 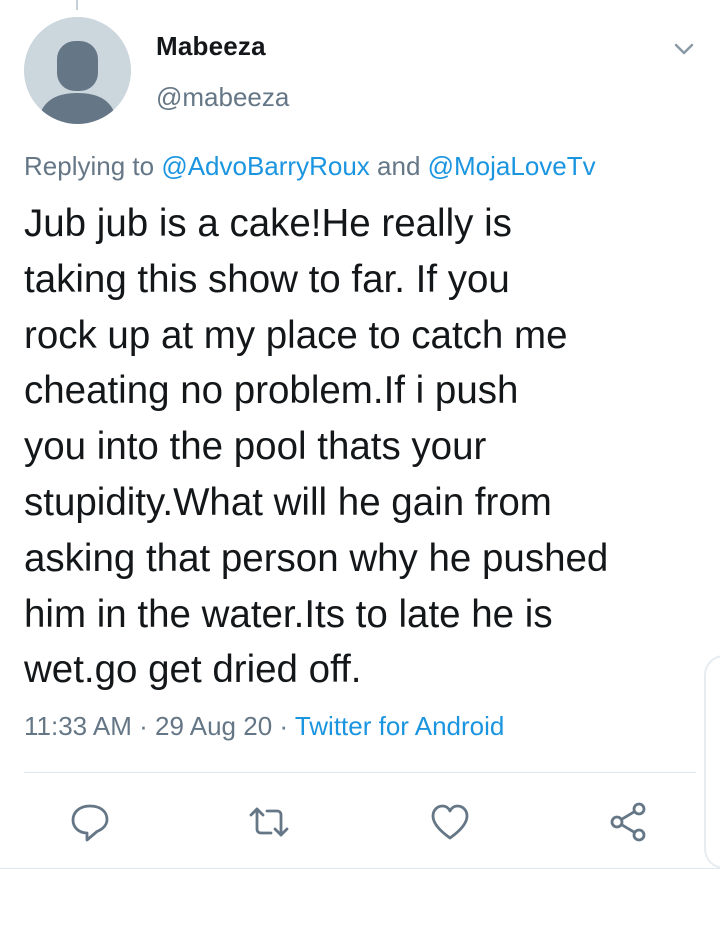 What do you see at coordinates (268, 223) in the screenshot?
I see `tweet-text-line: Jub jub is a cake!He really is` at bounding box center [268, 223].